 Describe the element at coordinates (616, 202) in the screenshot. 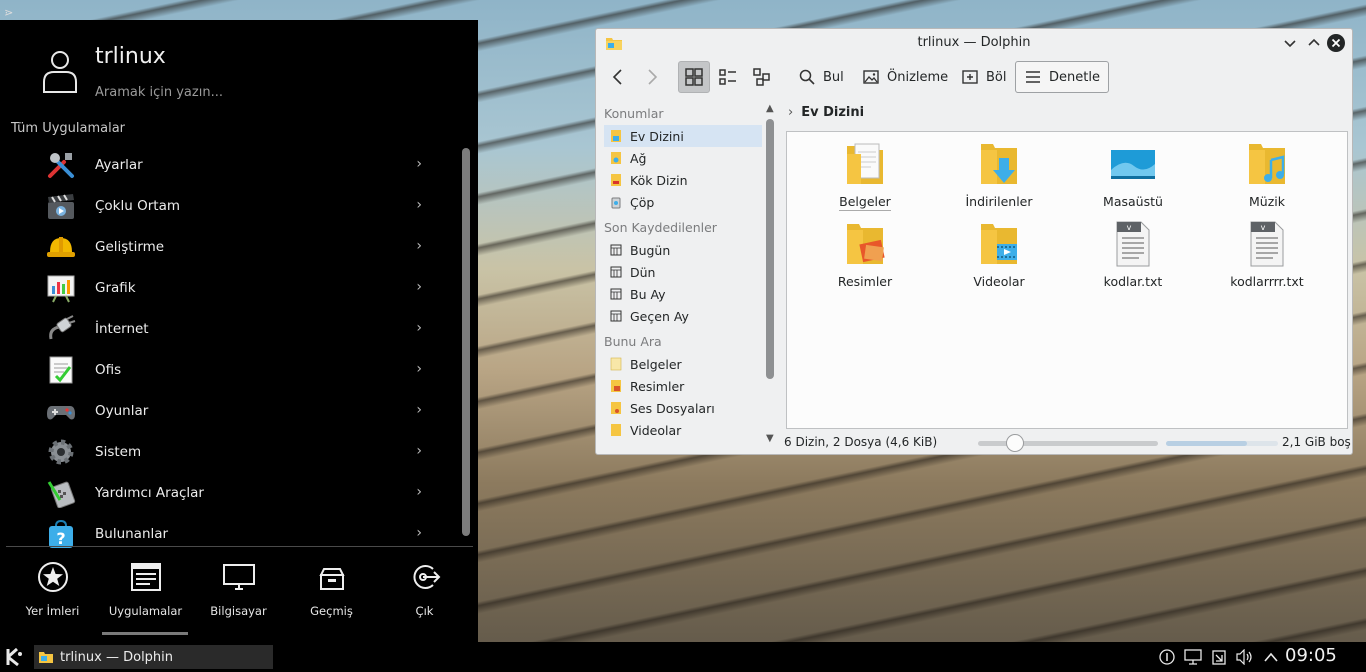

I see `trash-icon` at that location.